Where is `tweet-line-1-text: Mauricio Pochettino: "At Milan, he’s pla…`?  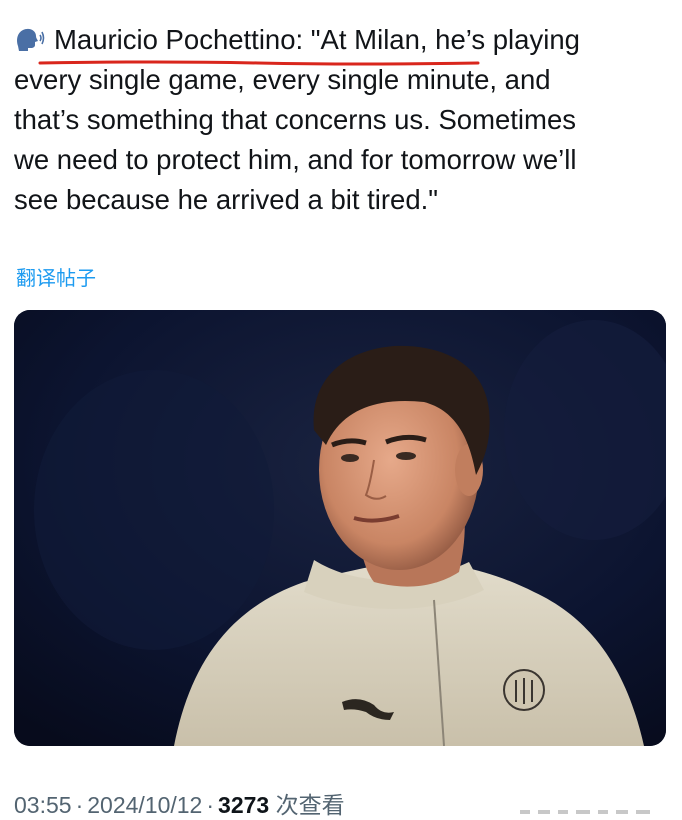
tweet-line-1-text: Mauricio Pochettino: "At Milan, he’s pla… is located at coordinates (317, 39).